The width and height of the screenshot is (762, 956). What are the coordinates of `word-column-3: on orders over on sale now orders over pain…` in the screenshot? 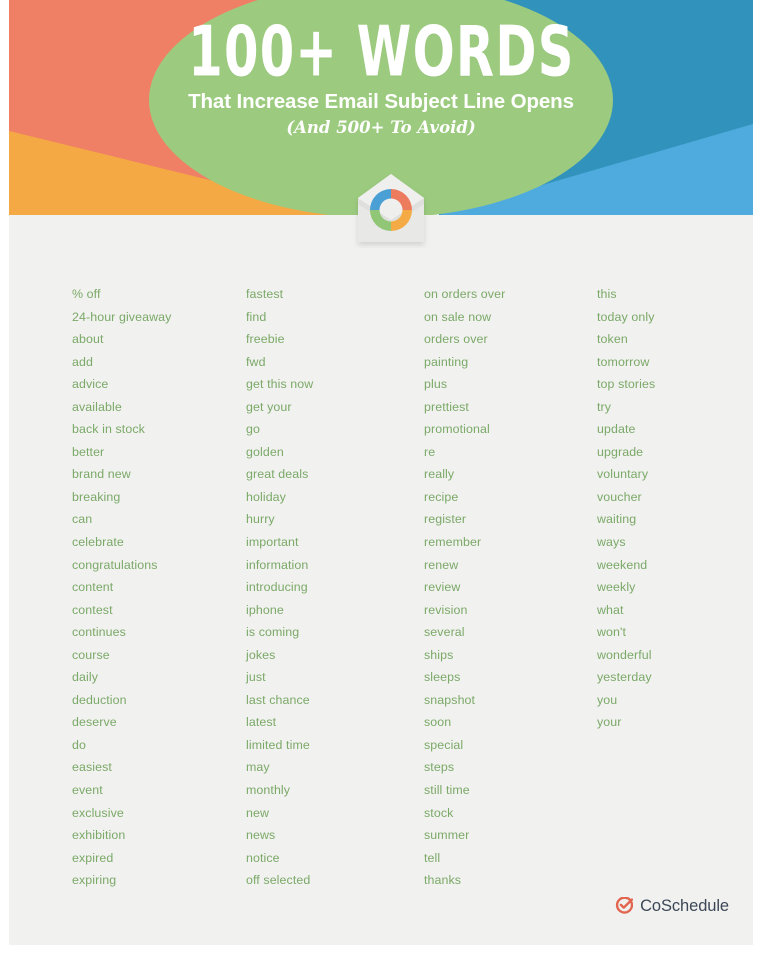 It's located at (464, 587).